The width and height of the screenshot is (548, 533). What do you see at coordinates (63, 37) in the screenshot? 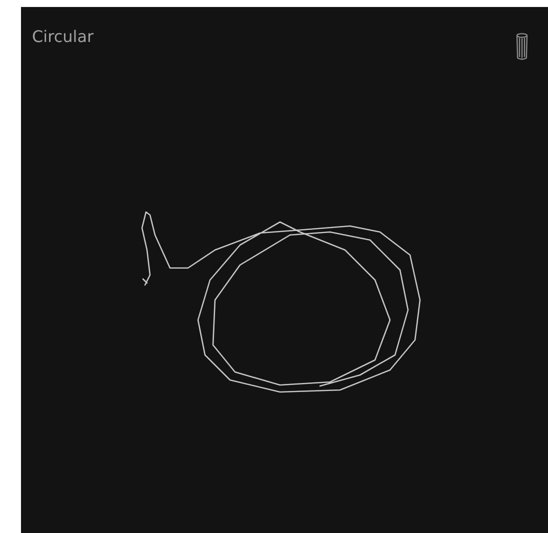
I see `panel-title: Circular` at bounding box center [63, 37].